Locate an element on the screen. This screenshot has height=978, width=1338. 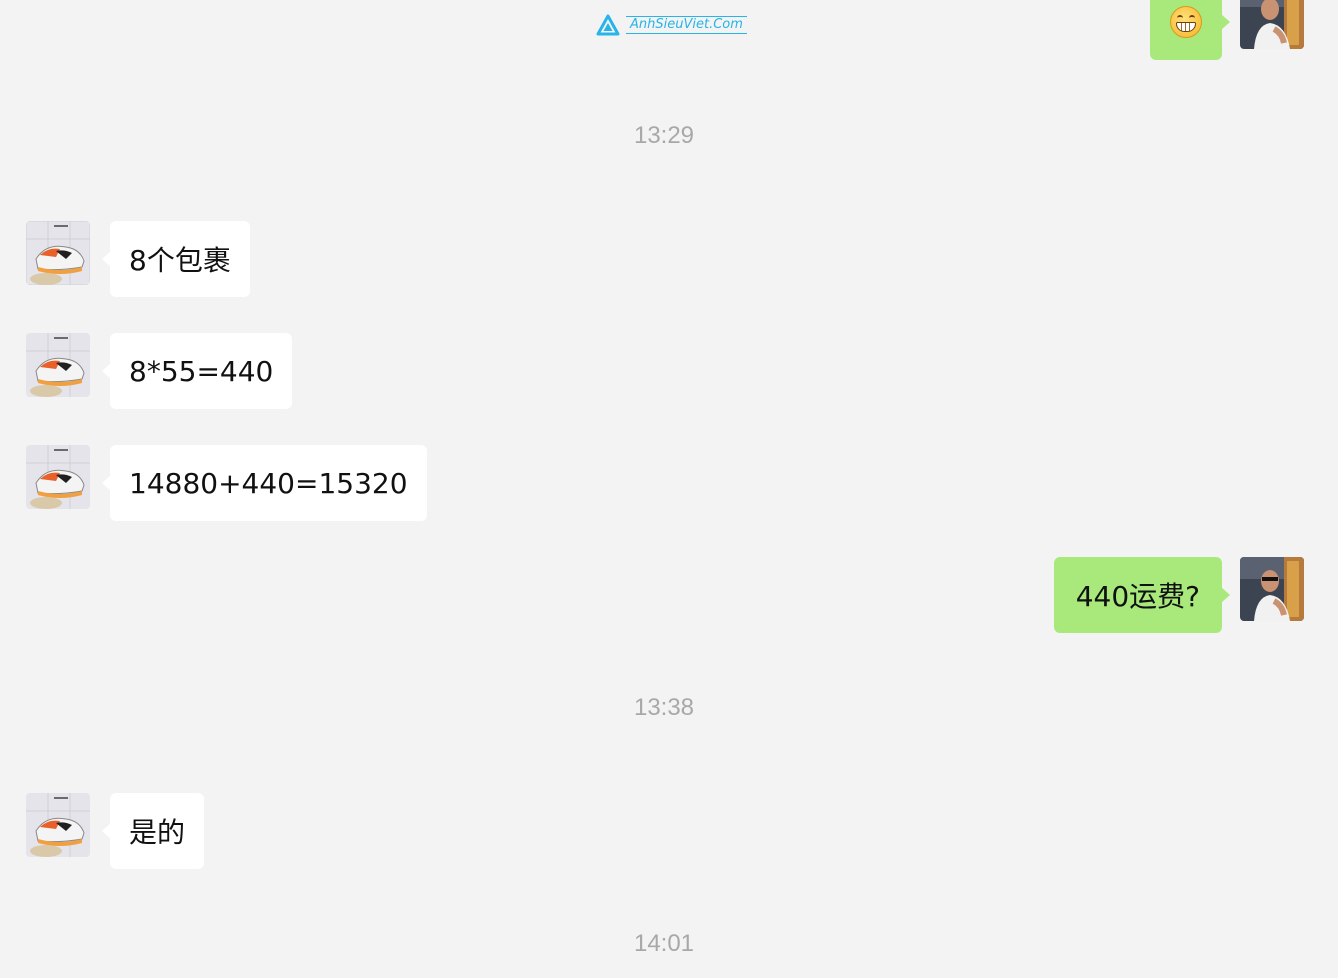
timestamp: 14:01 is located at coordinates (664, 943).